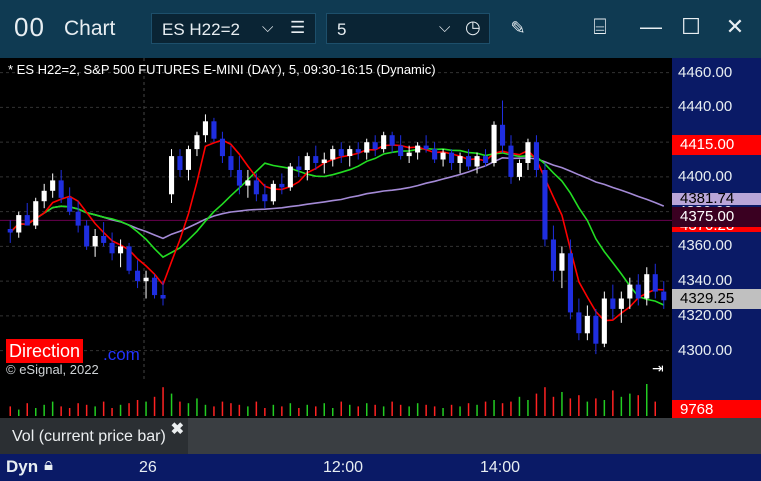  I want to click on direction-label: Direction, so click(45, 351).